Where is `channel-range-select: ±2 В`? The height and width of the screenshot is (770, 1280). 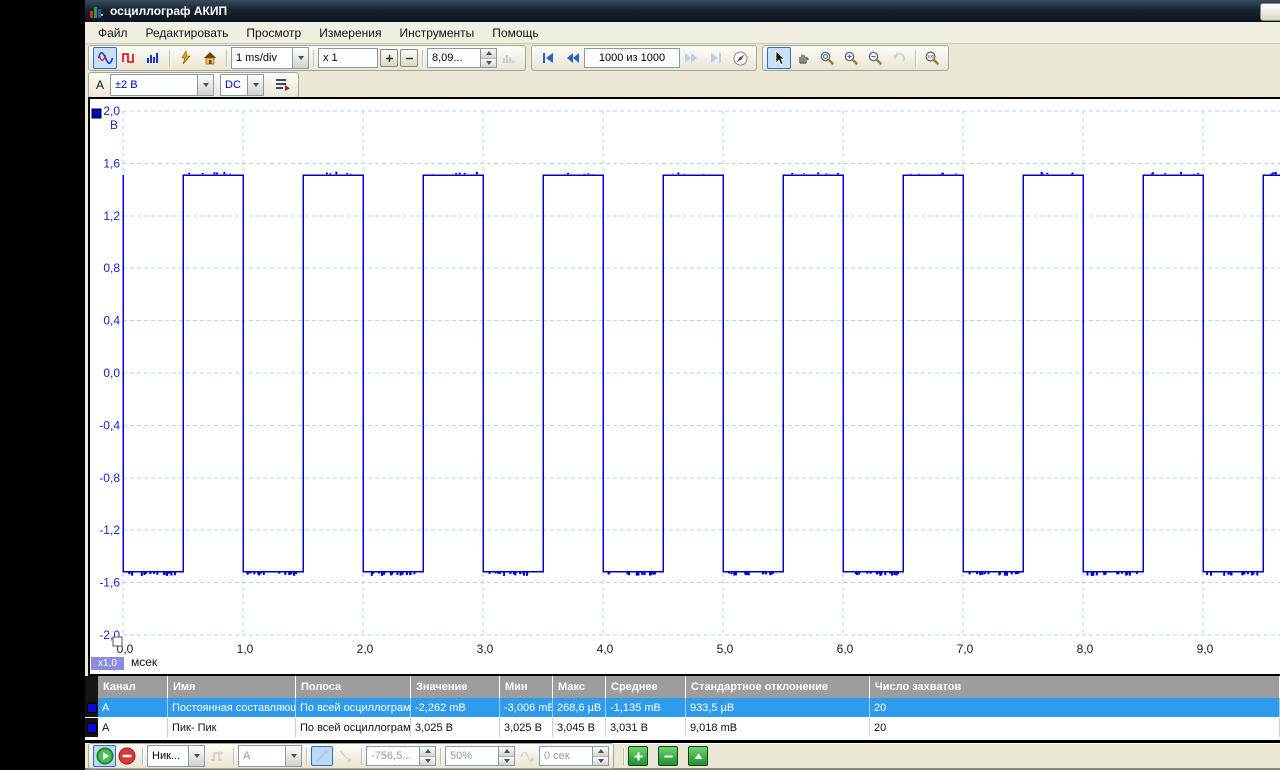 channel-range-select: ±2 В is located at coordinates (162, 84).